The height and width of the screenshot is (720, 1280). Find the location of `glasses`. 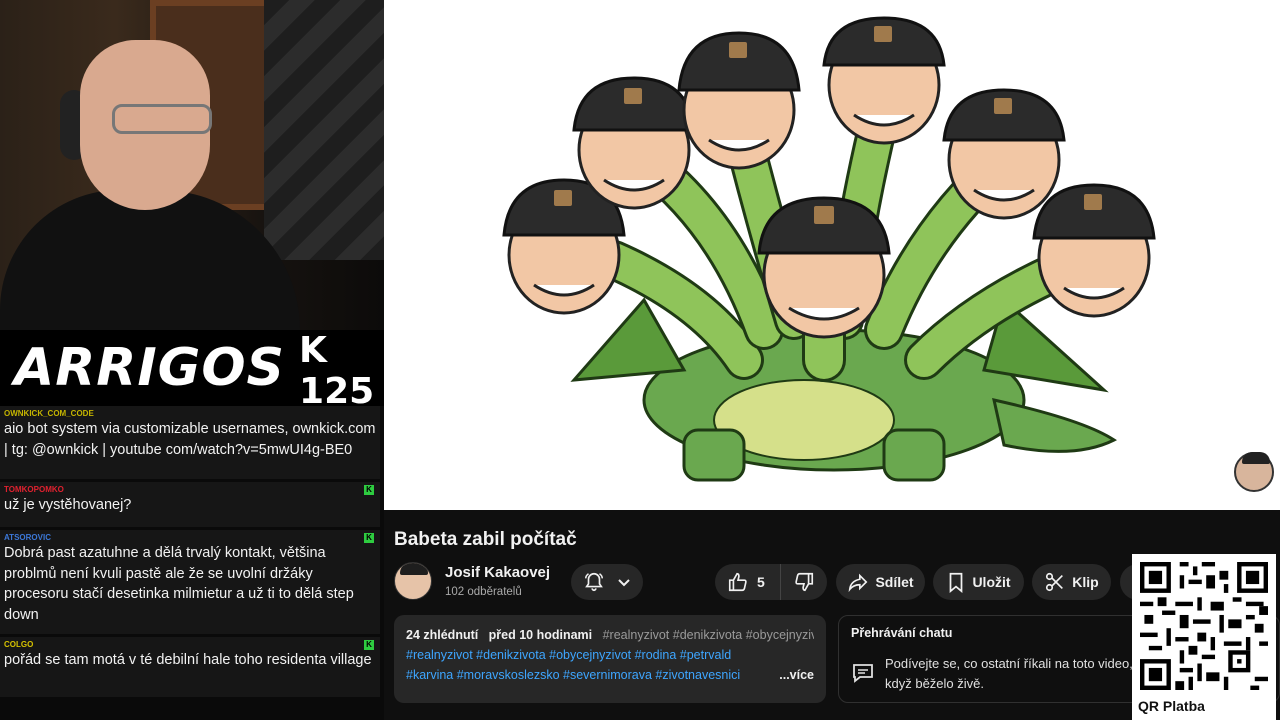

glasses is located at coordinates (162, 119).